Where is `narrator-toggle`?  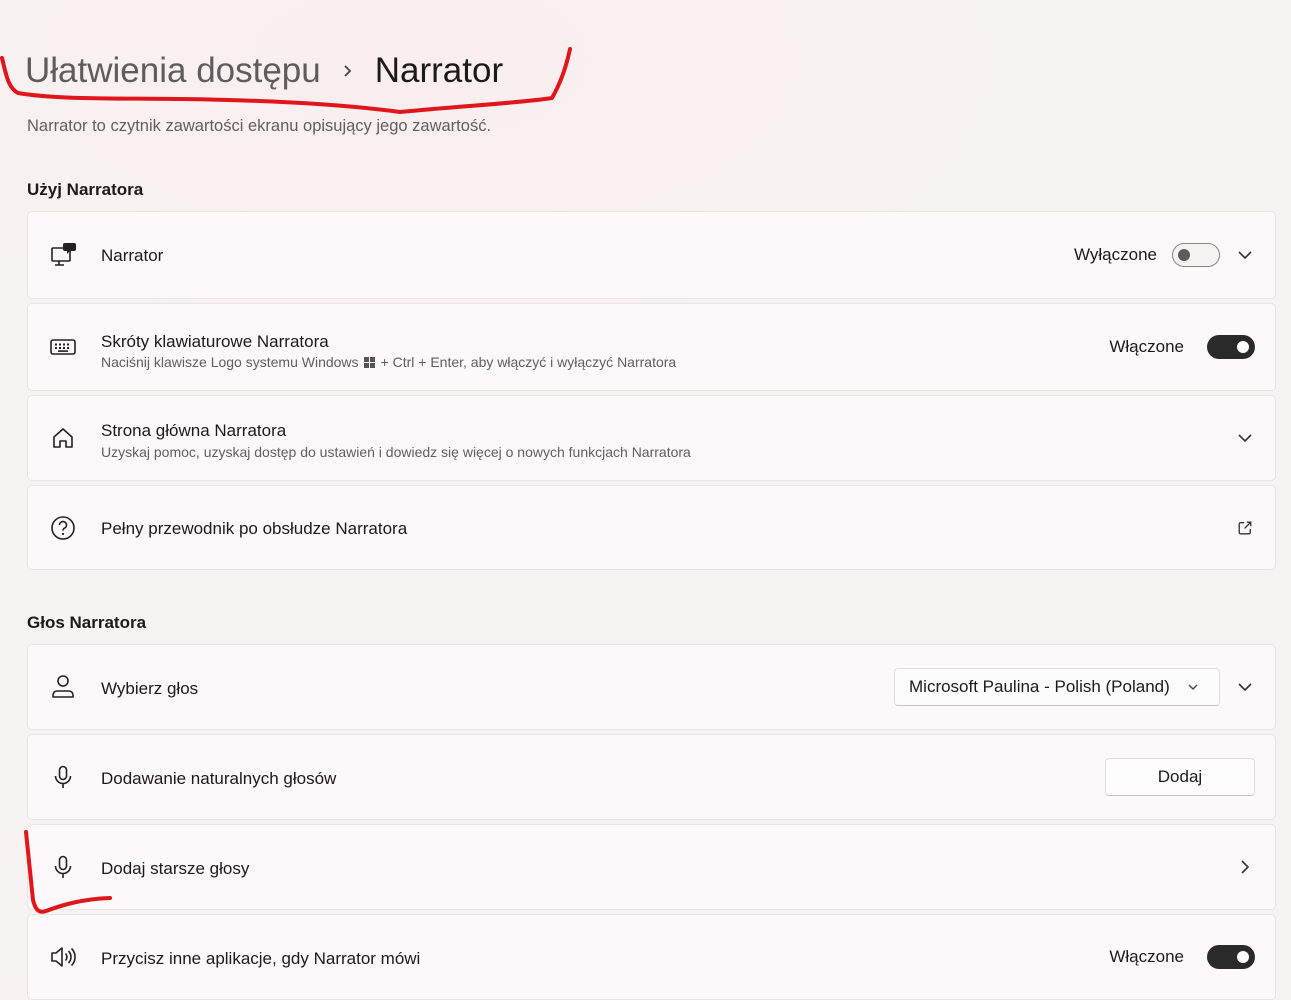 narrator-toggle is located at coordinates (1196, 255).